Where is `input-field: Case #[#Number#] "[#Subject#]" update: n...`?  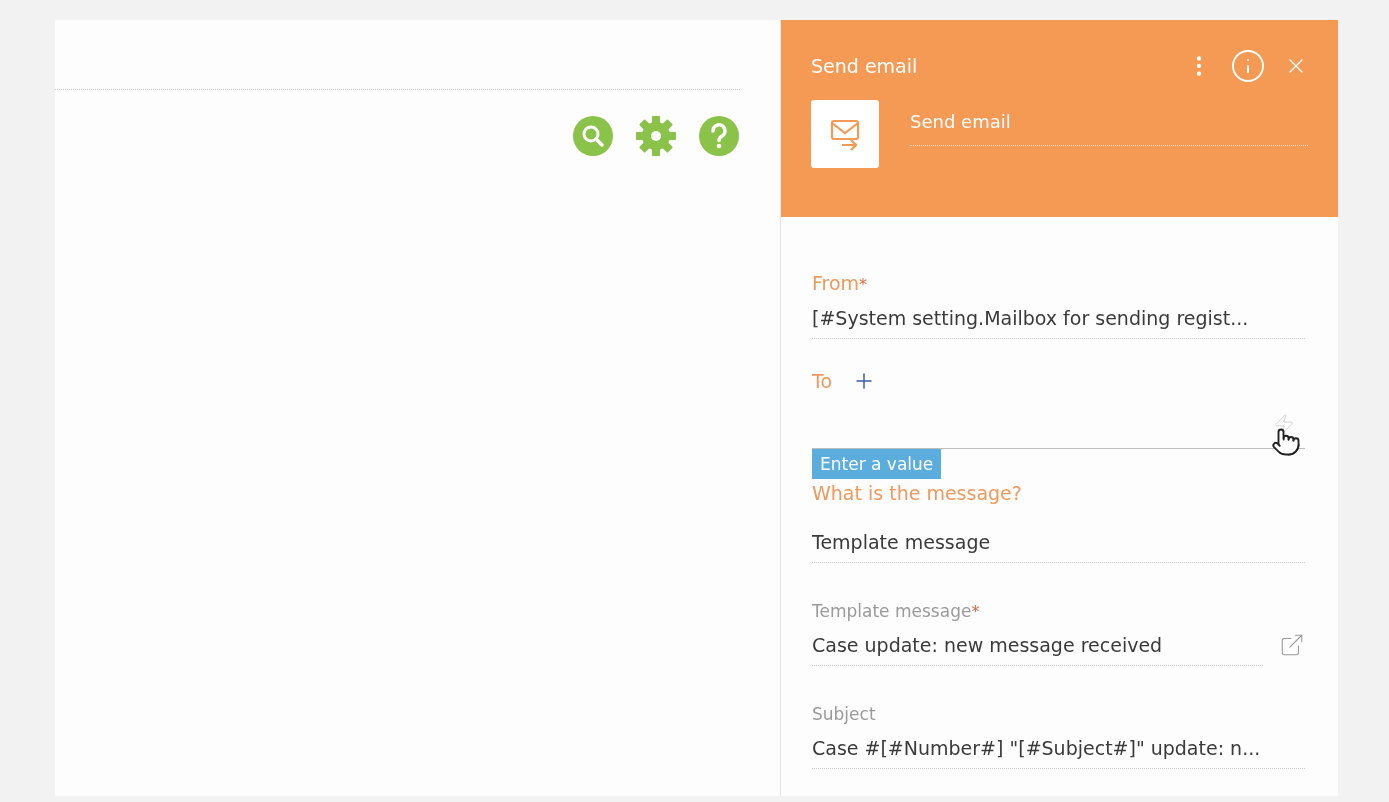
input-field: Case #[#Number#] "[#Subject#]" update: n... is located at coordinates (1058, 748).